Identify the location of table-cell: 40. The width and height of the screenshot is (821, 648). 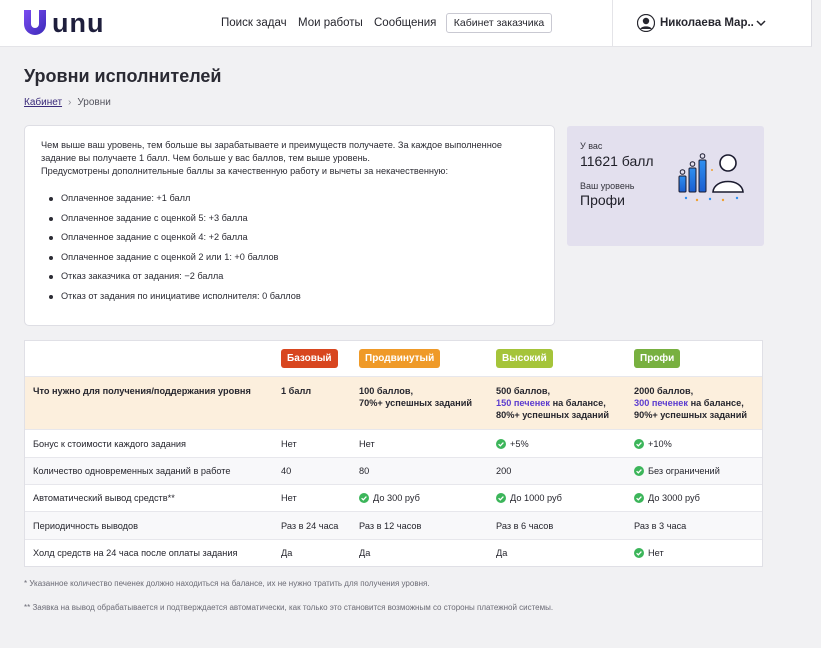
(312, 471).